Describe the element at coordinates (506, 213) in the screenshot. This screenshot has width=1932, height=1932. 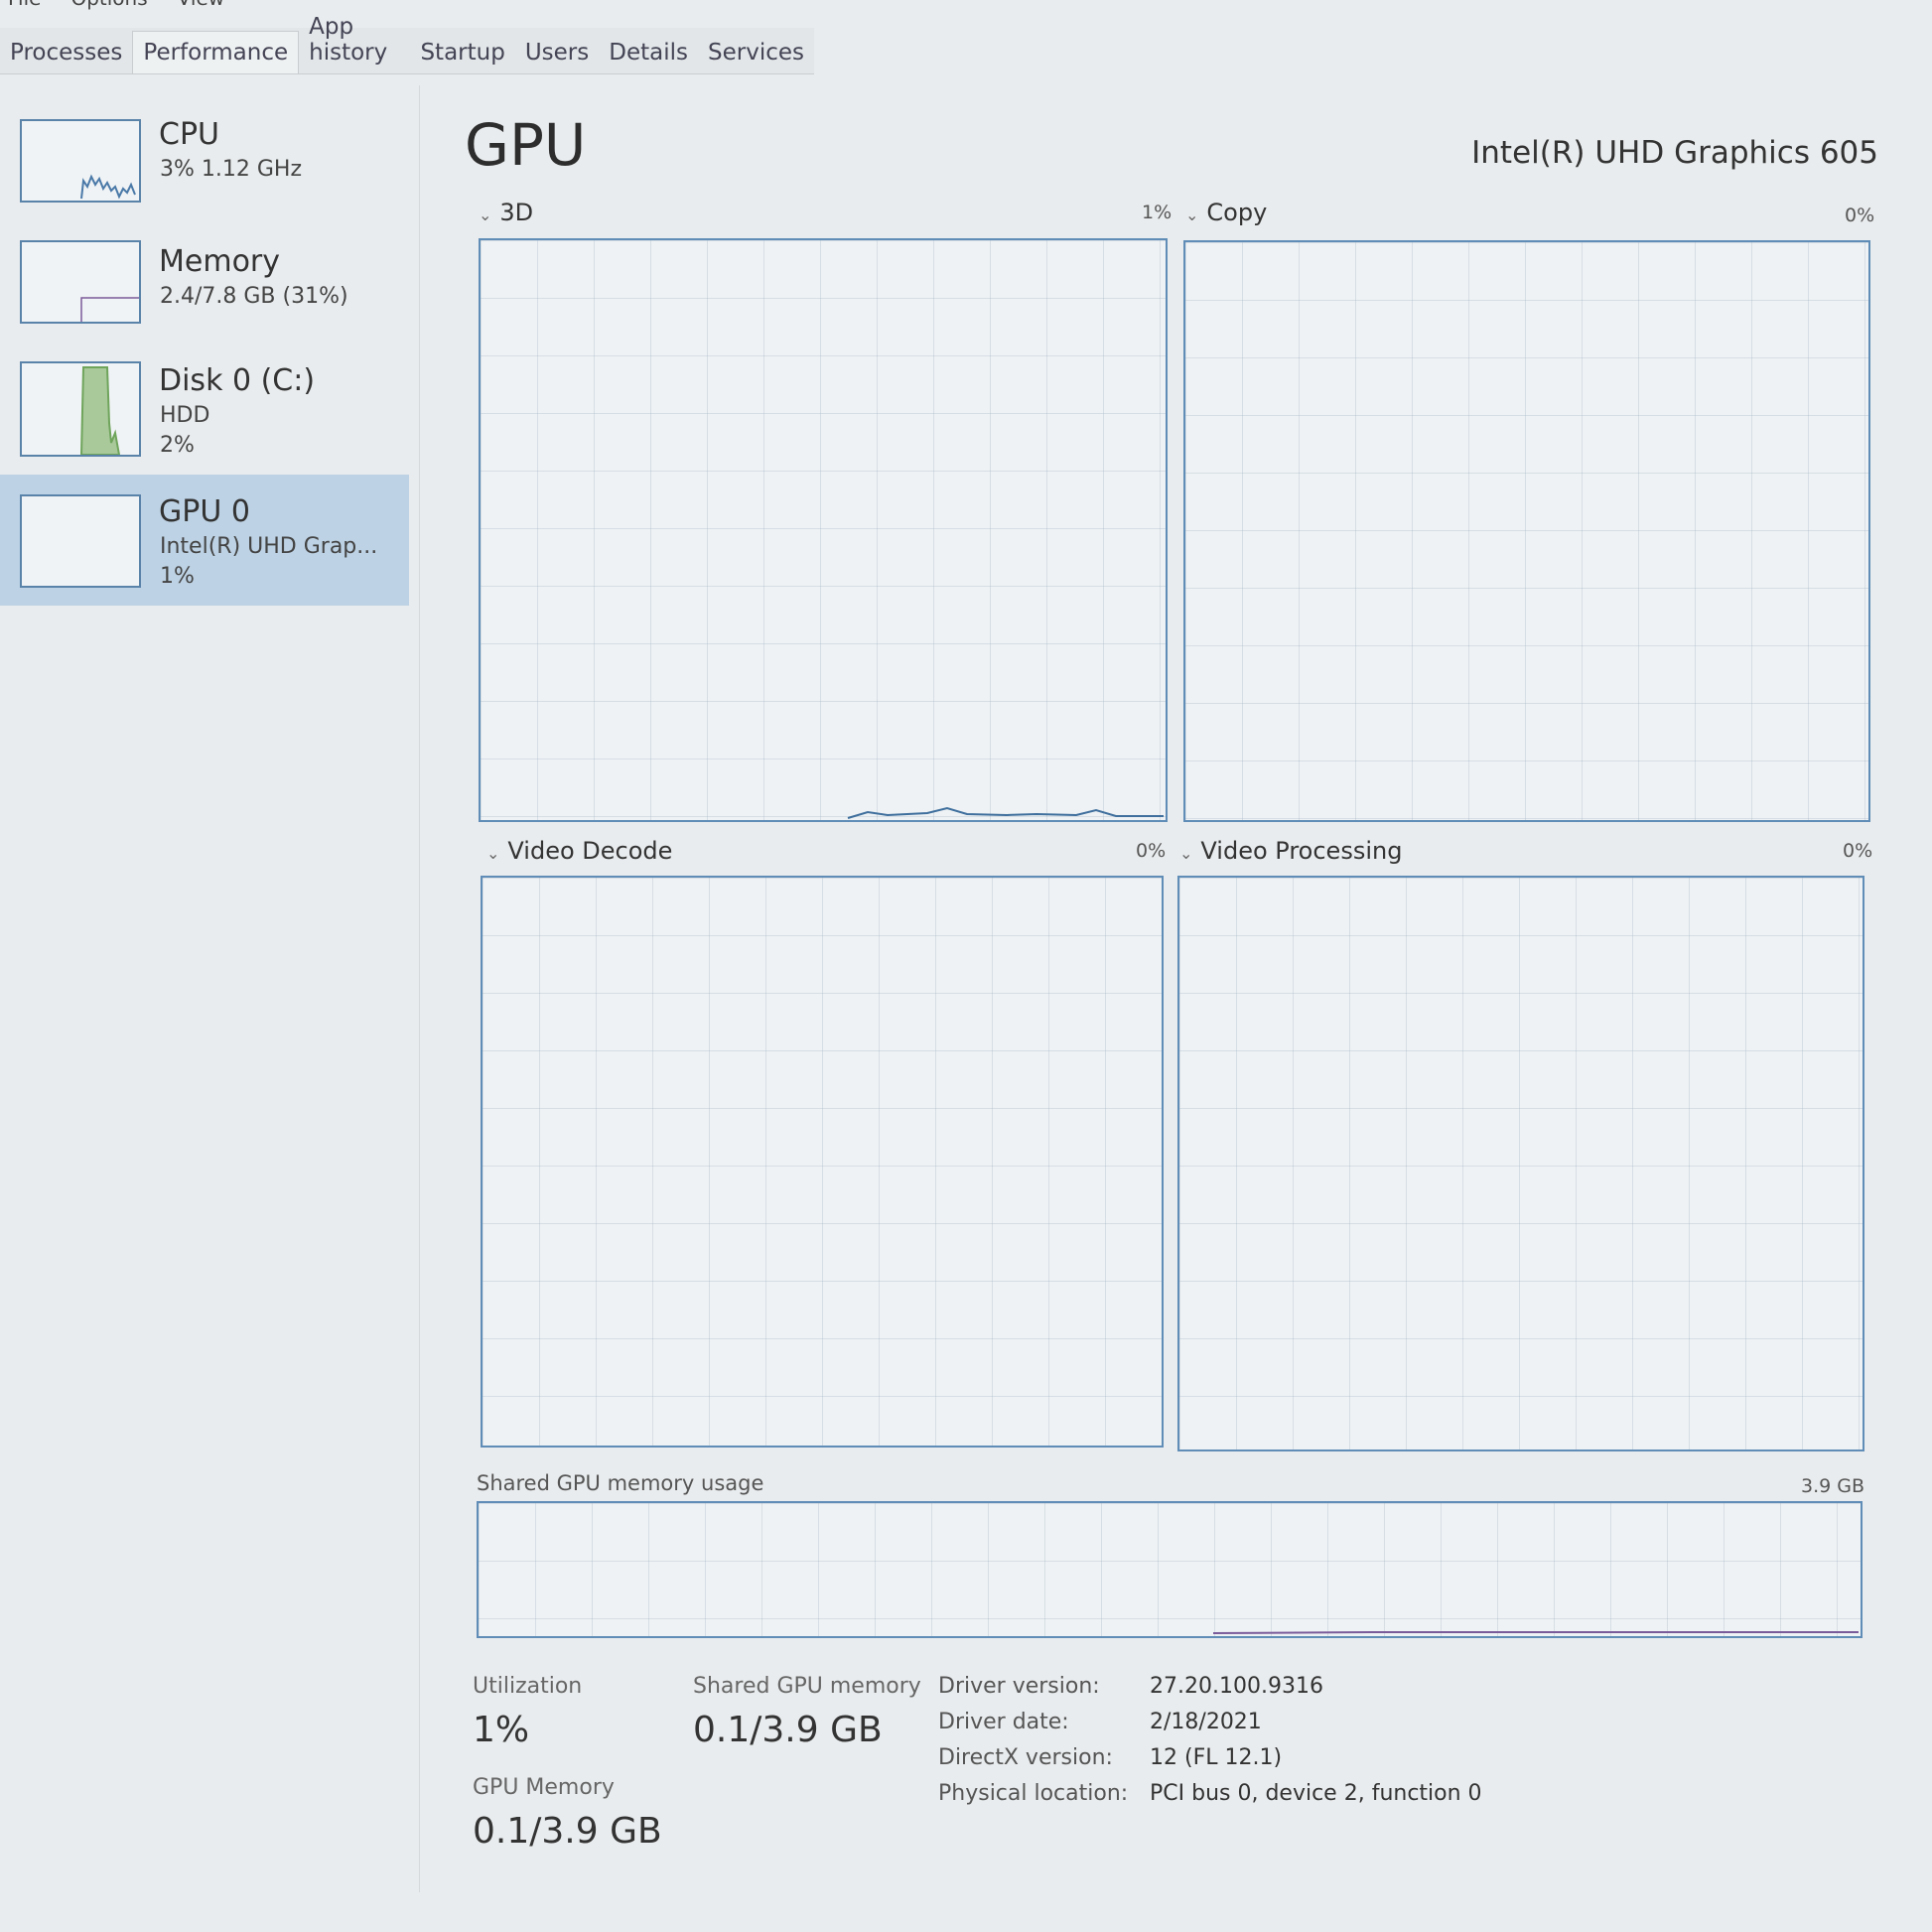
I see `panel-3d-label: ⌄ 3D` at that location.